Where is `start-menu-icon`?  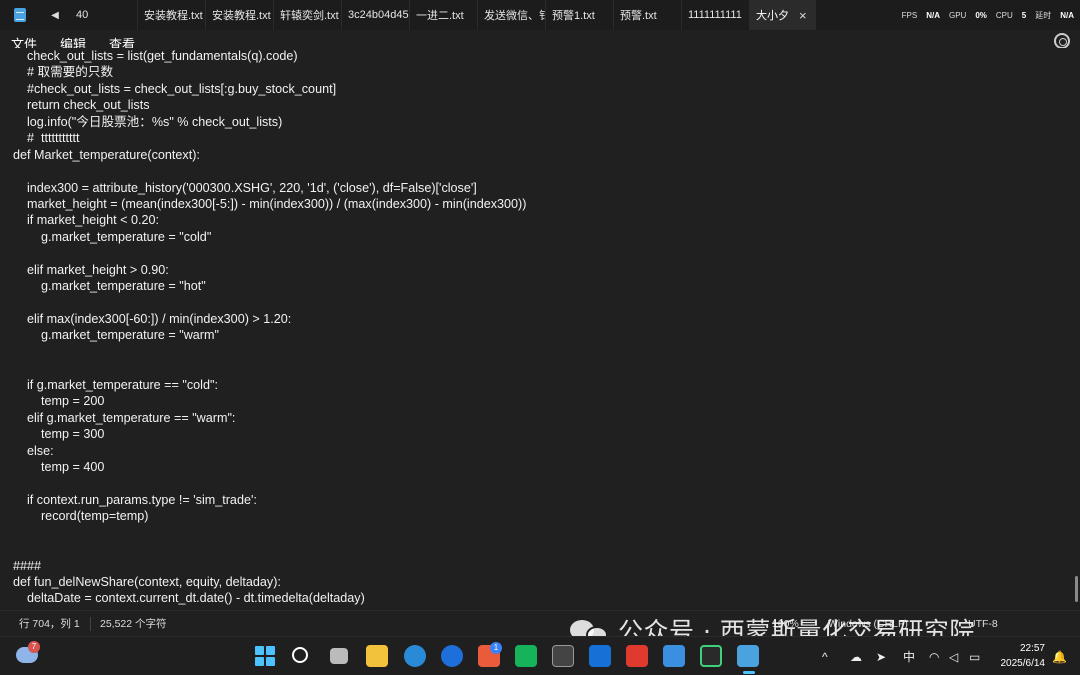 start-menu-icon is located at coordinates (265, 656).